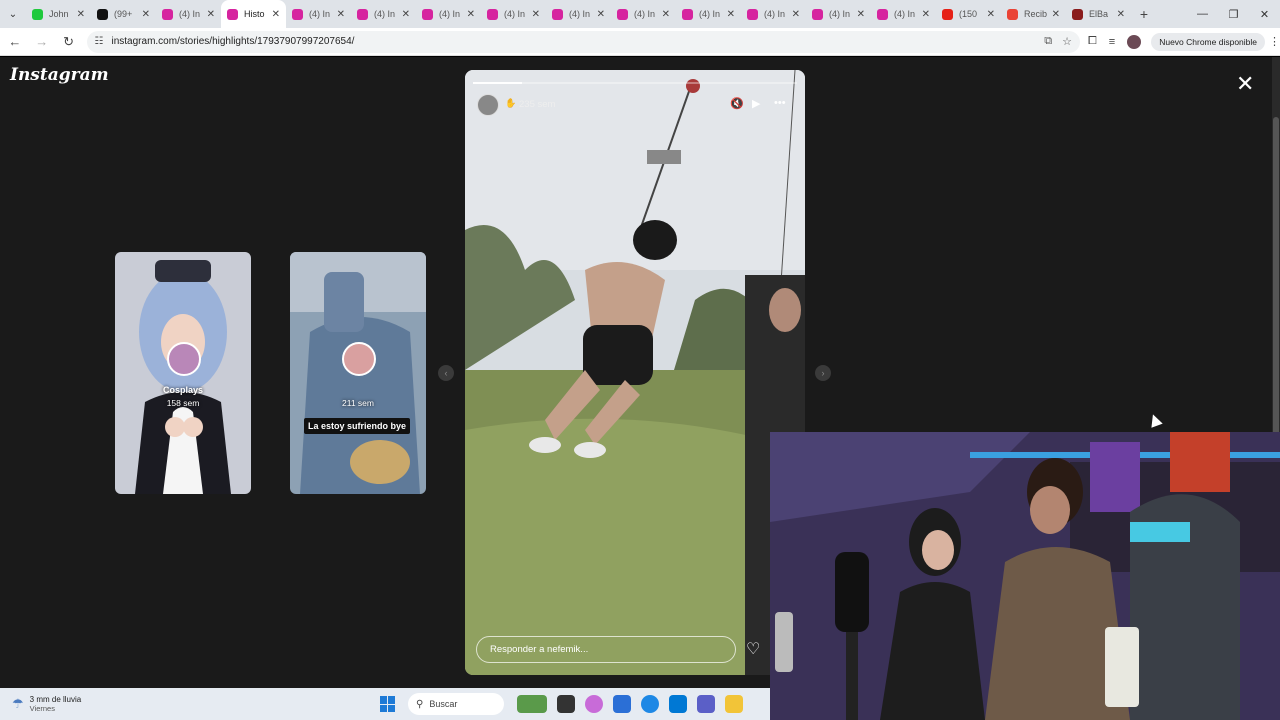 This screenshot has height=720, width=1280. What do you see at coordinates (358, 403) in the screenshot?
I see `highlight-time: 211 sem` at bounding box center [358, 403].